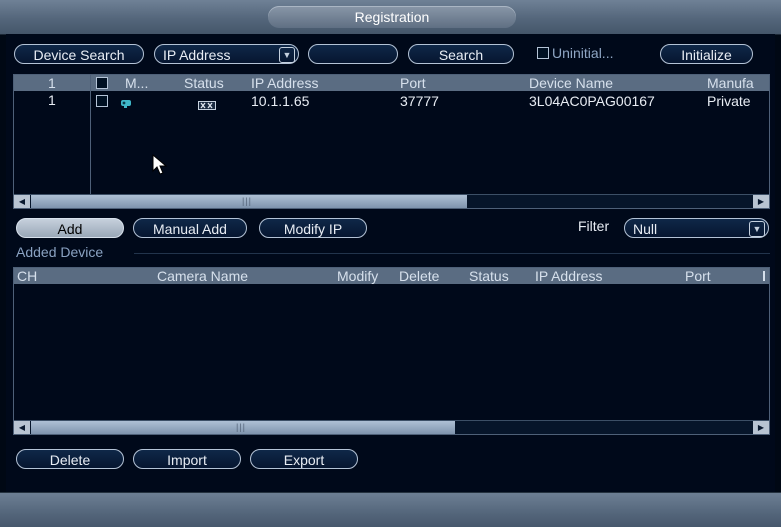 Image resolution: width=781 pixels, height=527 pixels. What do you see at coordinates (102, 83) in the screenshot?
I see `select-all-checkbox` at bounding box center [102, 83].